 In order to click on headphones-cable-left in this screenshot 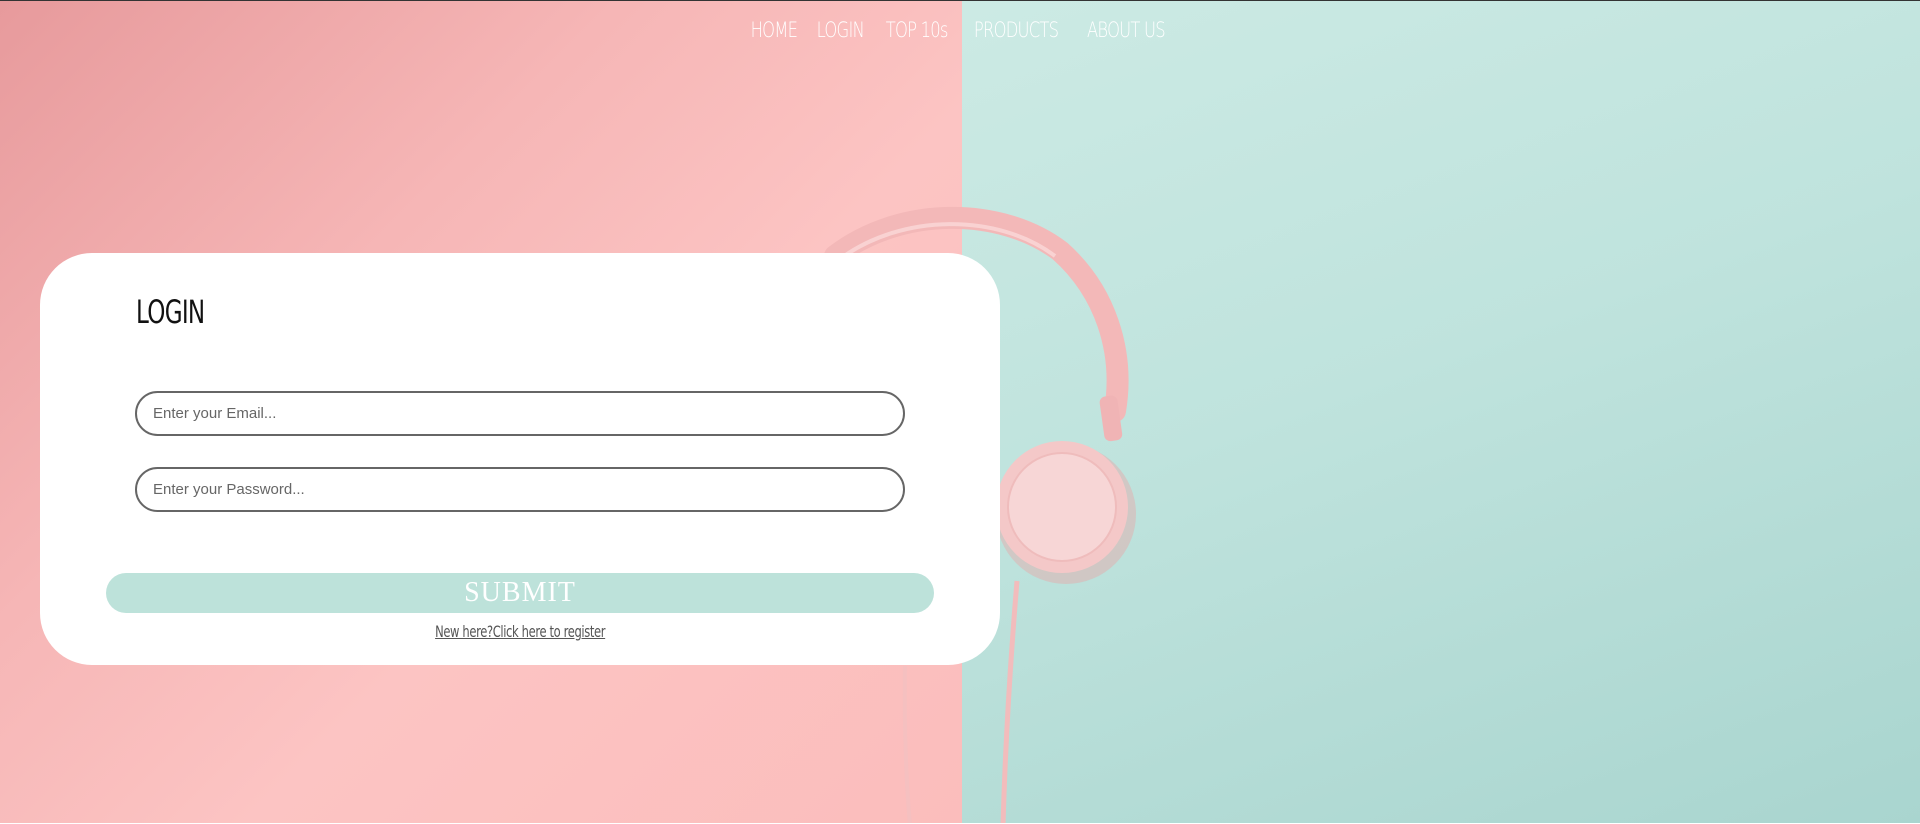, I will do `click(907, 744)`.